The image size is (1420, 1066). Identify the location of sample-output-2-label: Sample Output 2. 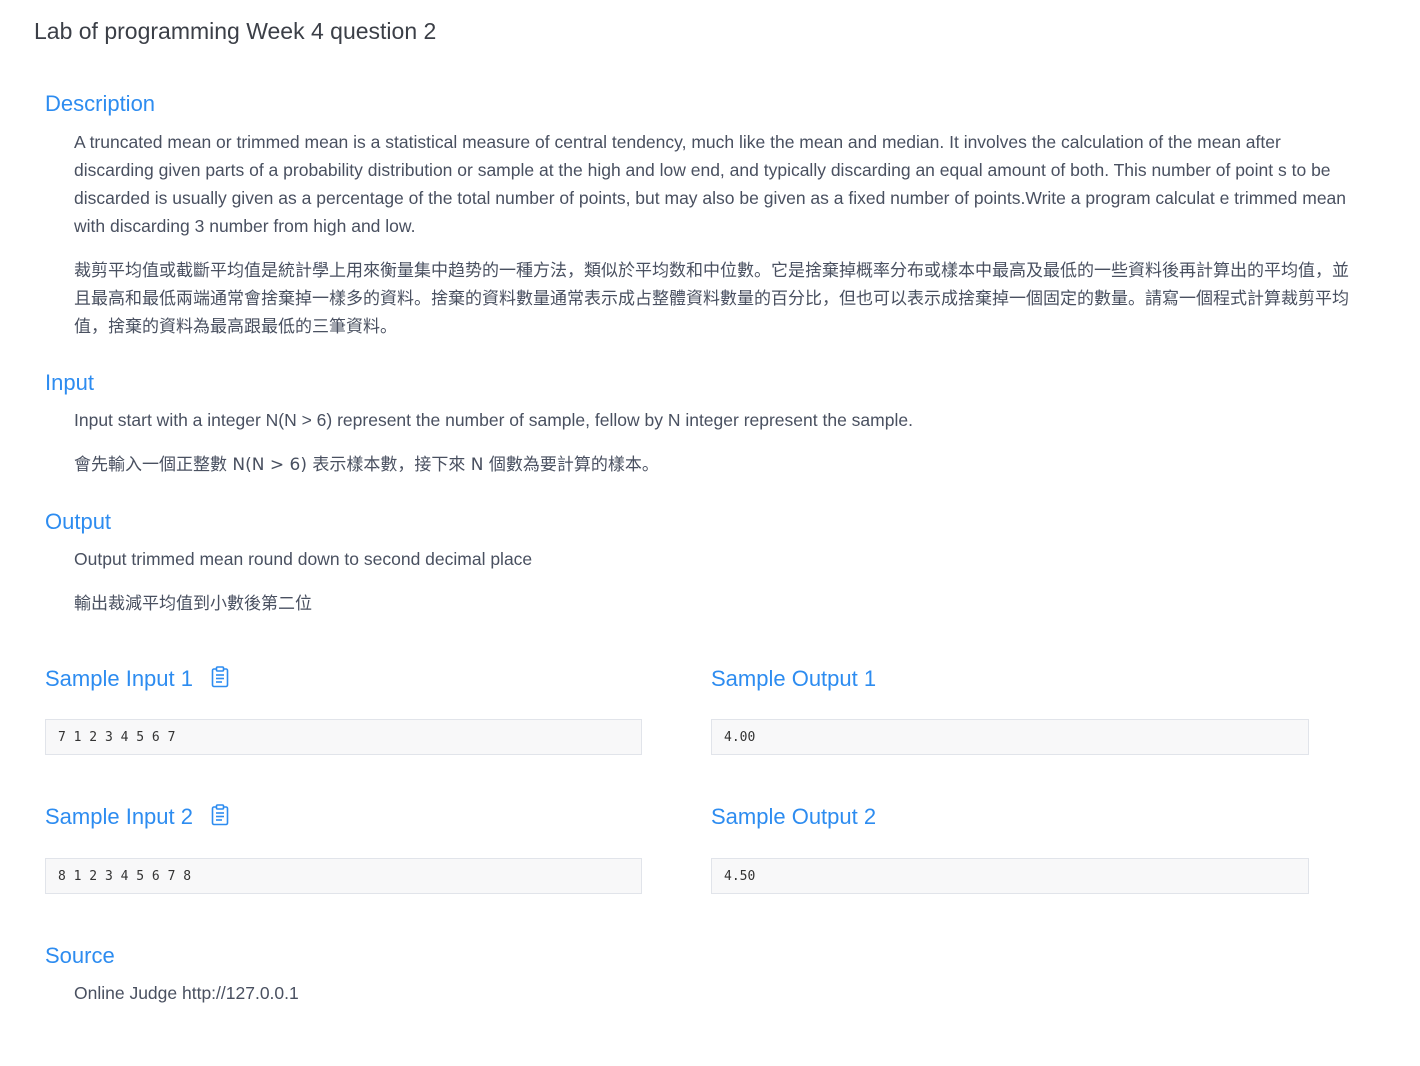
(794, 816).